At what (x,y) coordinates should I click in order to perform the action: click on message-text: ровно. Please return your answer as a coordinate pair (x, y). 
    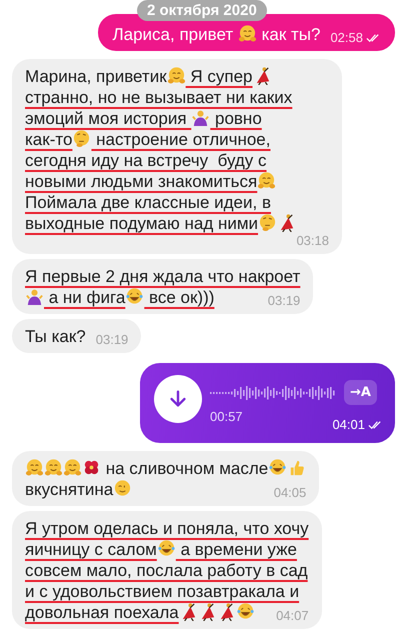
    Looking at the image, I should click on (238, 118).